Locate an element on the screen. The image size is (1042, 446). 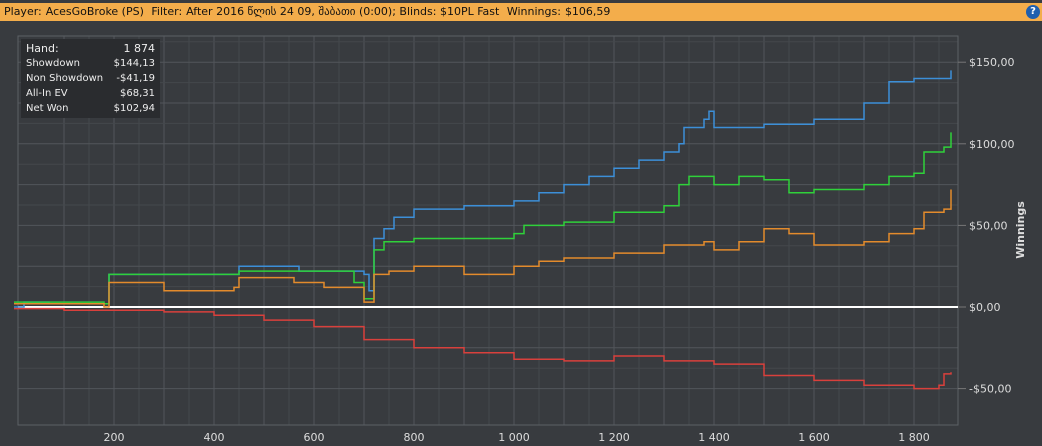
x-tick-label: 1 000 is located at coordinates (514, 437).